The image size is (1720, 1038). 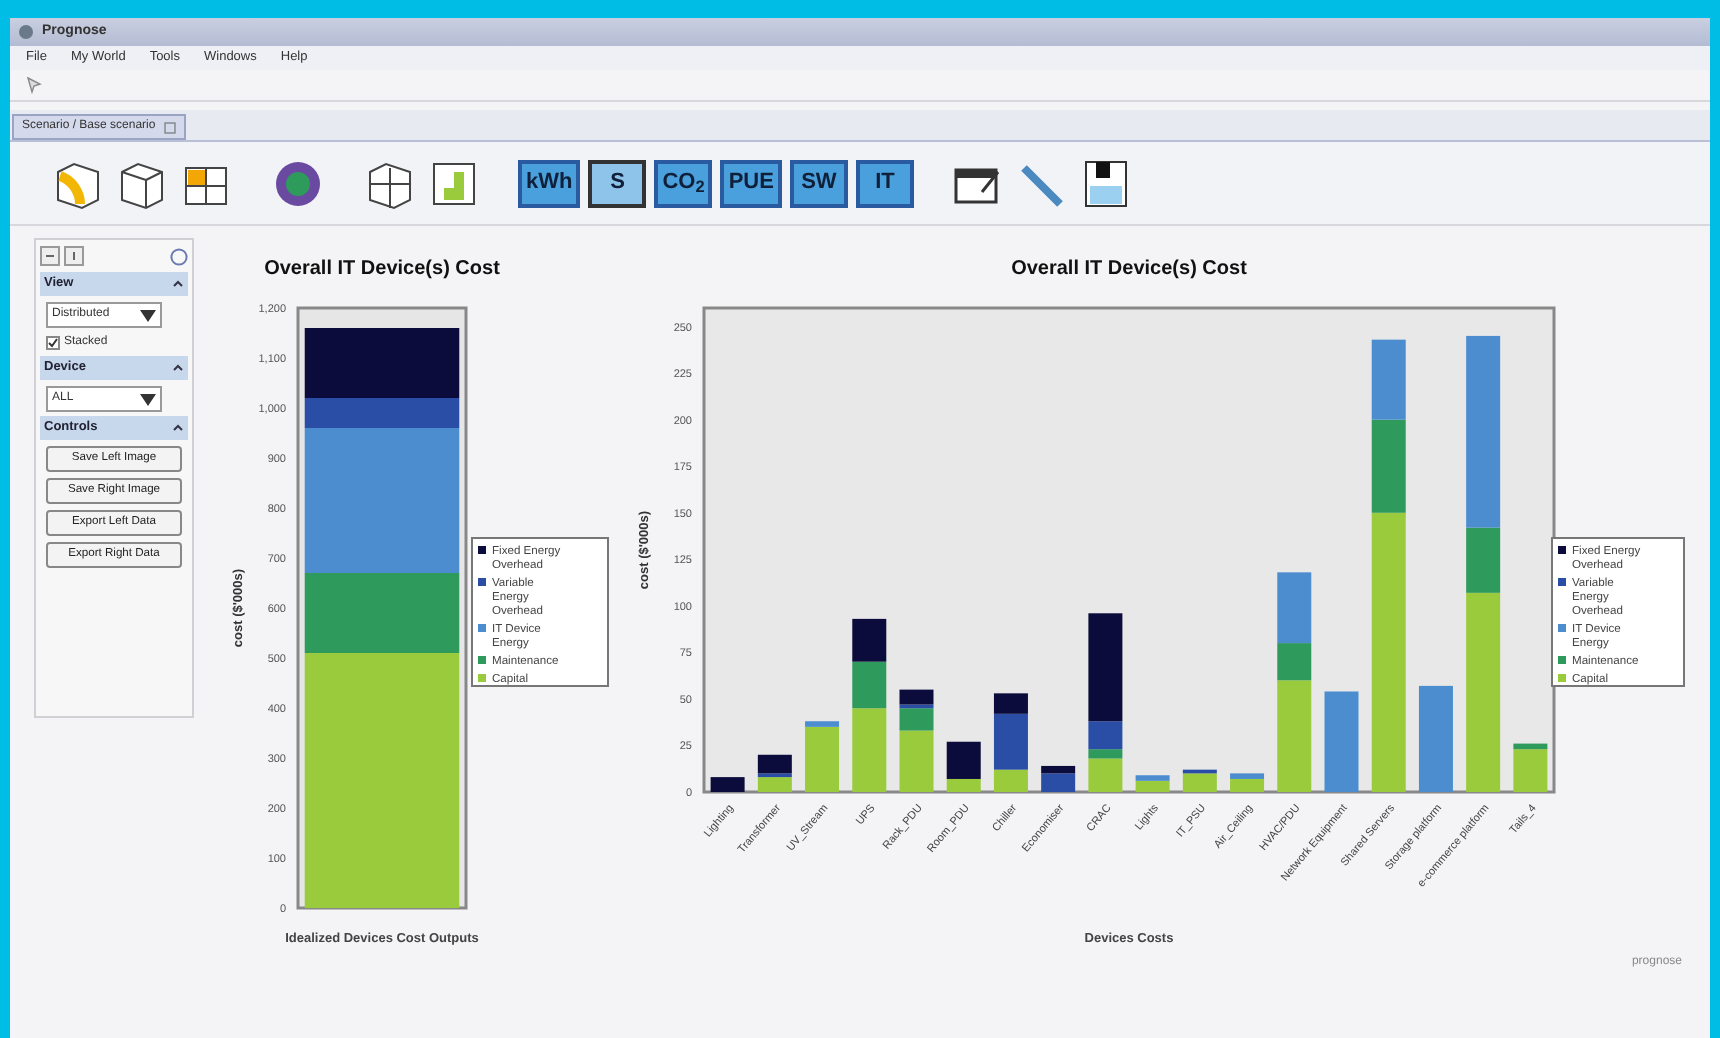 I want to click on checkbox, so click(x=53, y=343).